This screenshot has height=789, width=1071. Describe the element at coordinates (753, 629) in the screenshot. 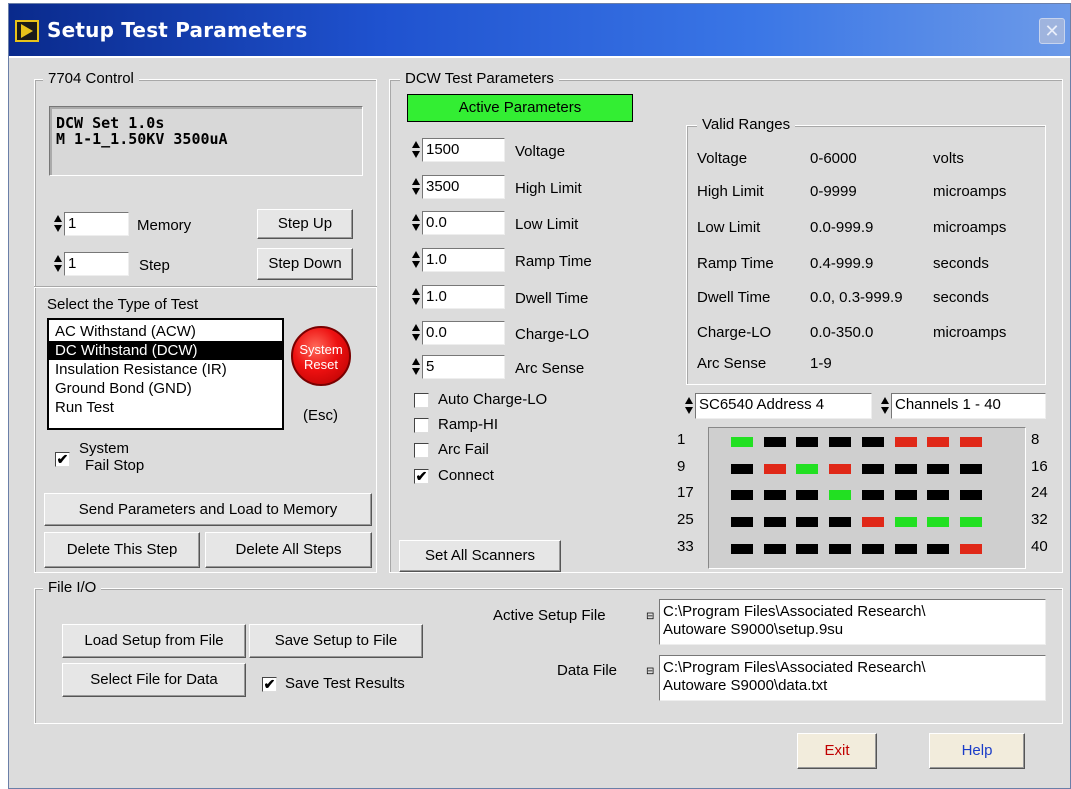

I see `active-setup-path-line-2: Autoware S9000\setup.9su` at that location.